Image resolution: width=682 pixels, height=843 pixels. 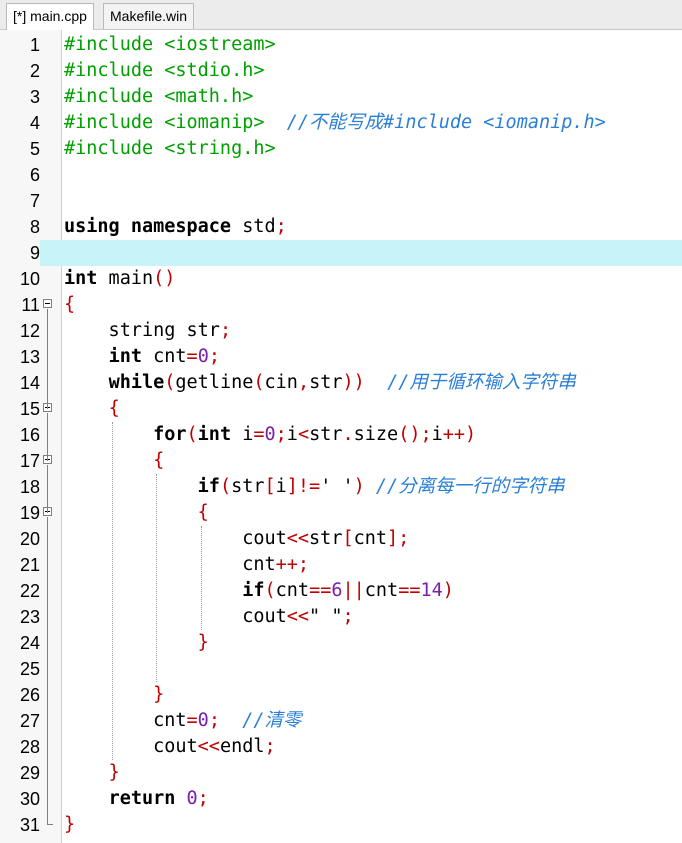 I want to click on code-text: using namespace std;, so click(x=175, y=227).